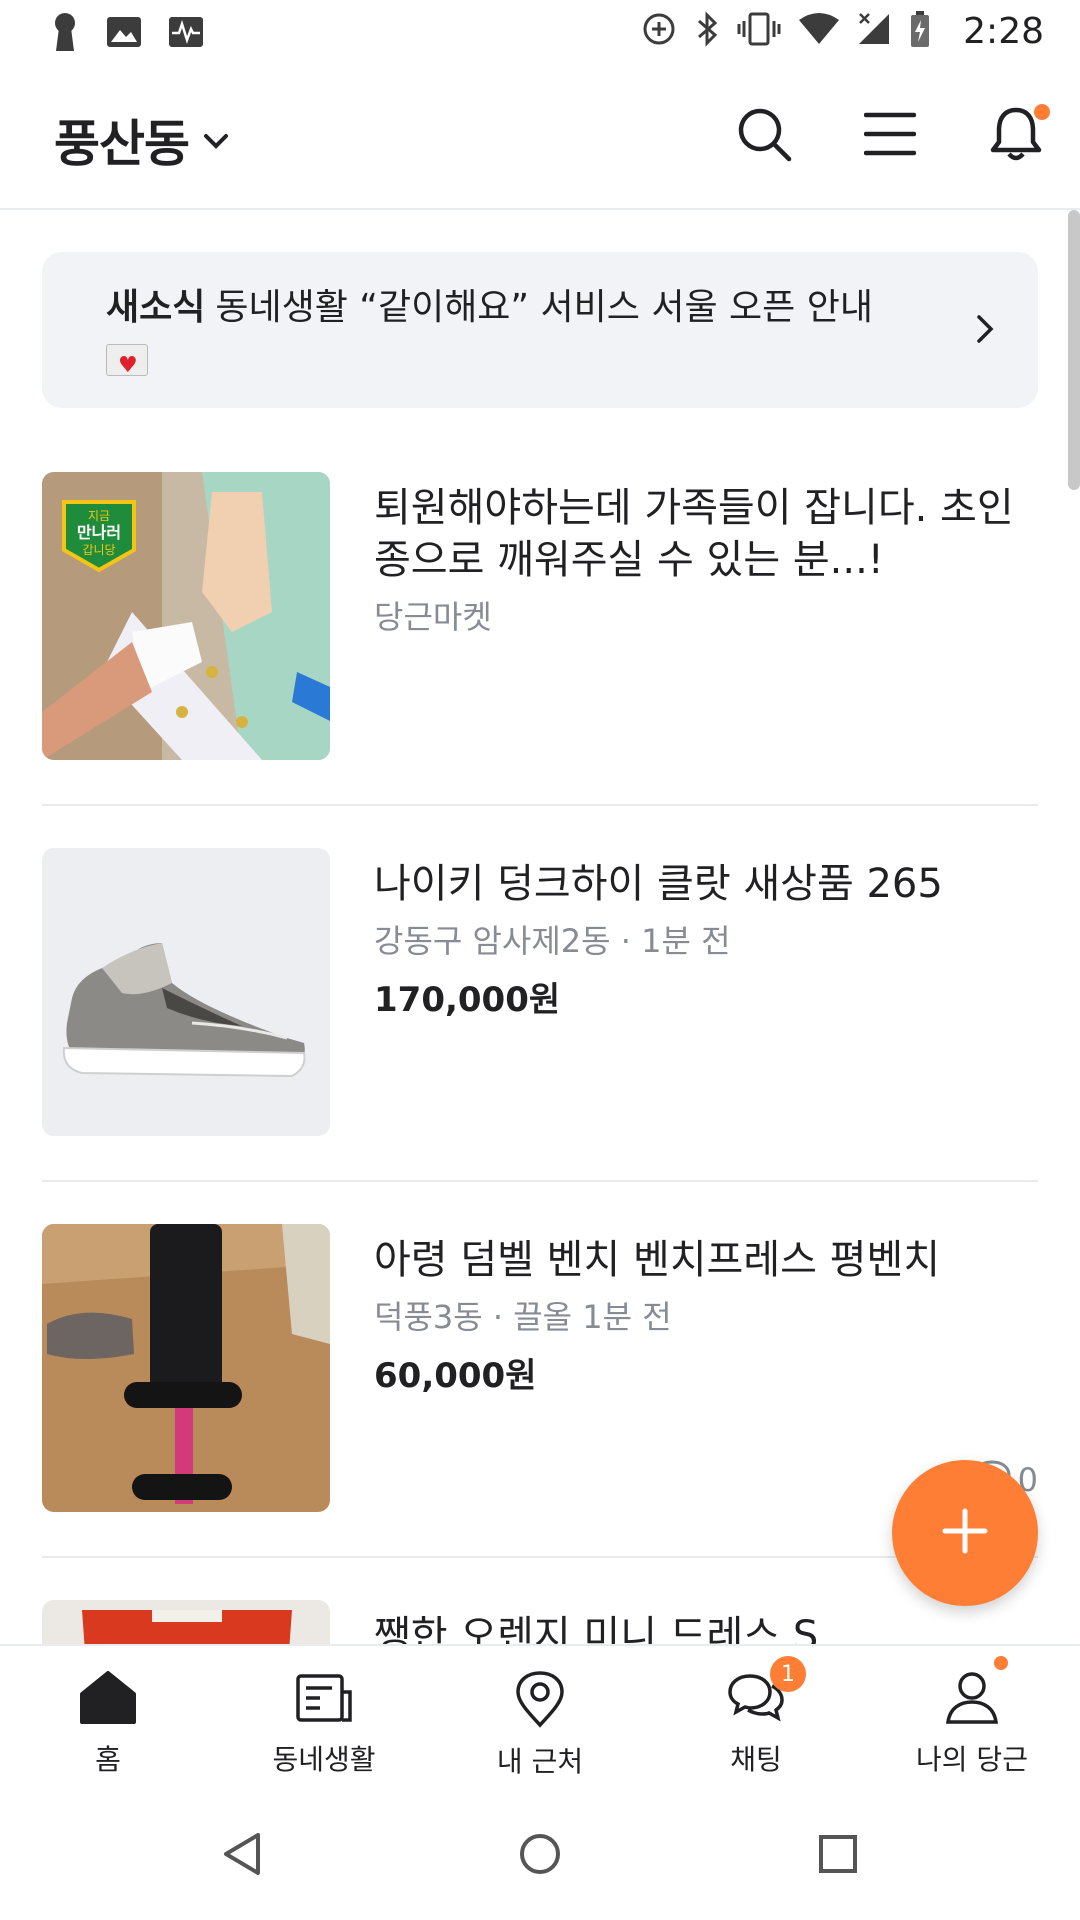  I want to click on thumb-badge-line-2: 만나러, so click(99, 532).